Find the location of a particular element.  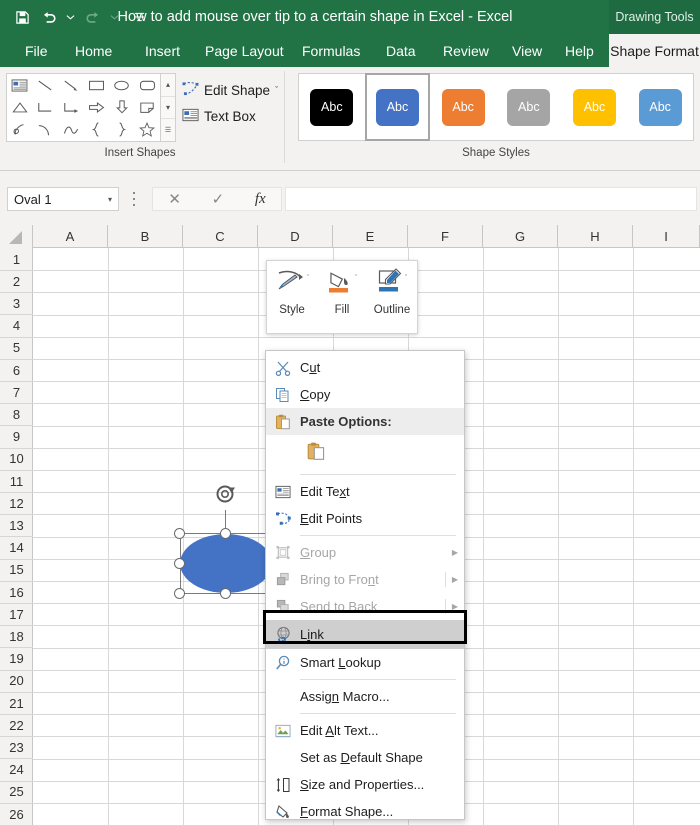

triangle-icon is located at coordinates (20, 107).